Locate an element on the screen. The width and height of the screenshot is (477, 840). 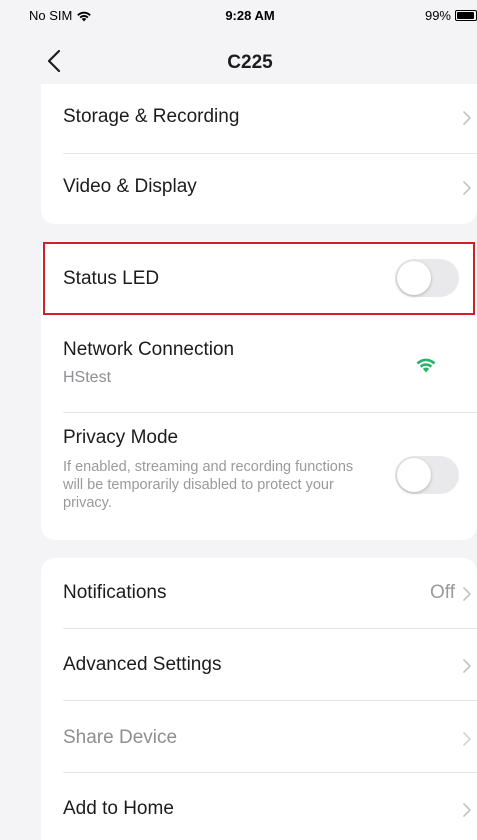
network-ssid: HStest is located at coordinates (87, 377).